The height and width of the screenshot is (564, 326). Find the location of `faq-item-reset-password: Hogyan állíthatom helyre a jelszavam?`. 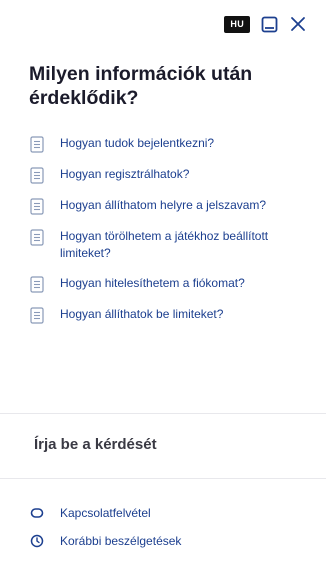

faq-item-reset-password: Hogyan állíthatom helyre a jelszavam? is located at coordinates (164, 206).